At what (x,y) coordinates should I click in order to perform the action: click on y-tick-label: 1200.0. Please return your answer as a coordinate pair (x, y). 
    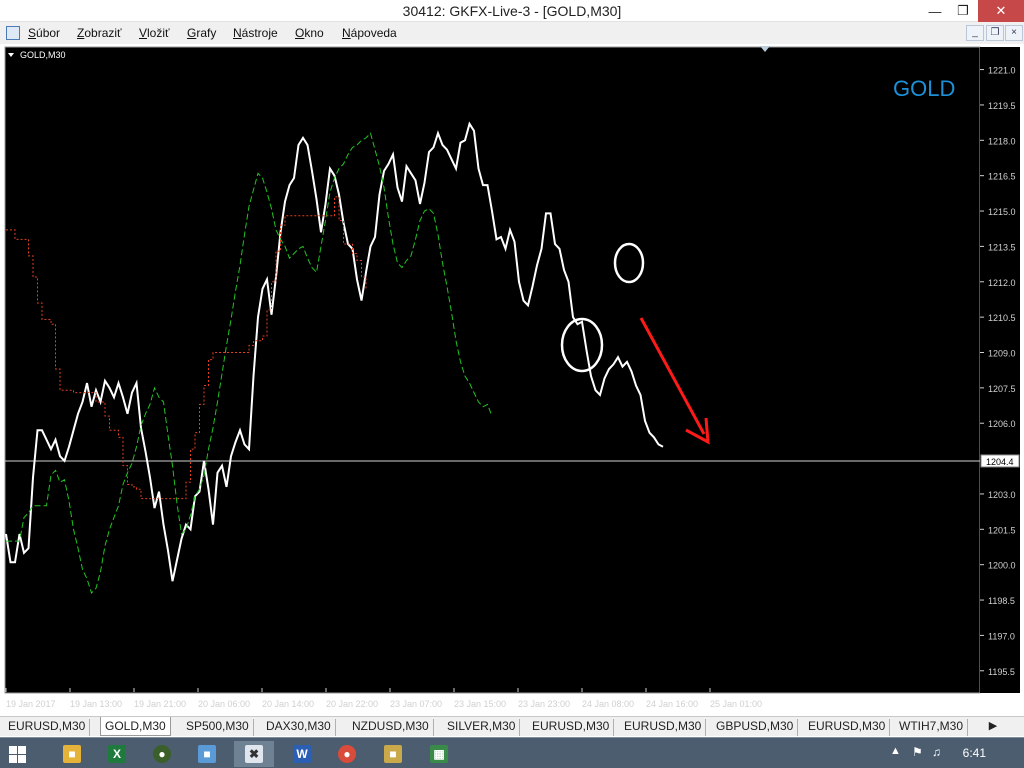
    Looking at the image, I should click on (1002, 566).